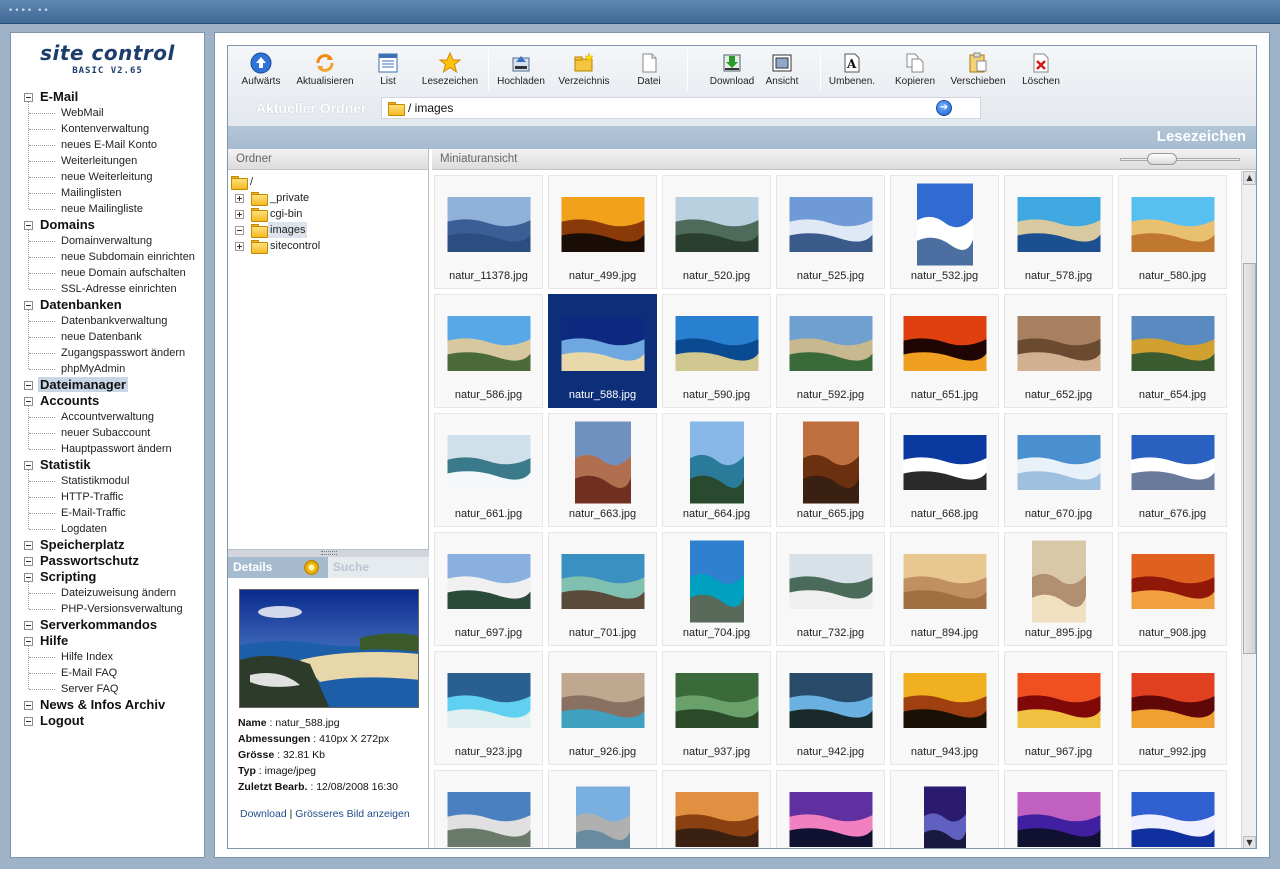 This screenshot has height=869, width=1280. I want to click on nav-item-zugangspasswort-ndern: Zugangspasswort ändern, so click(107, 353).